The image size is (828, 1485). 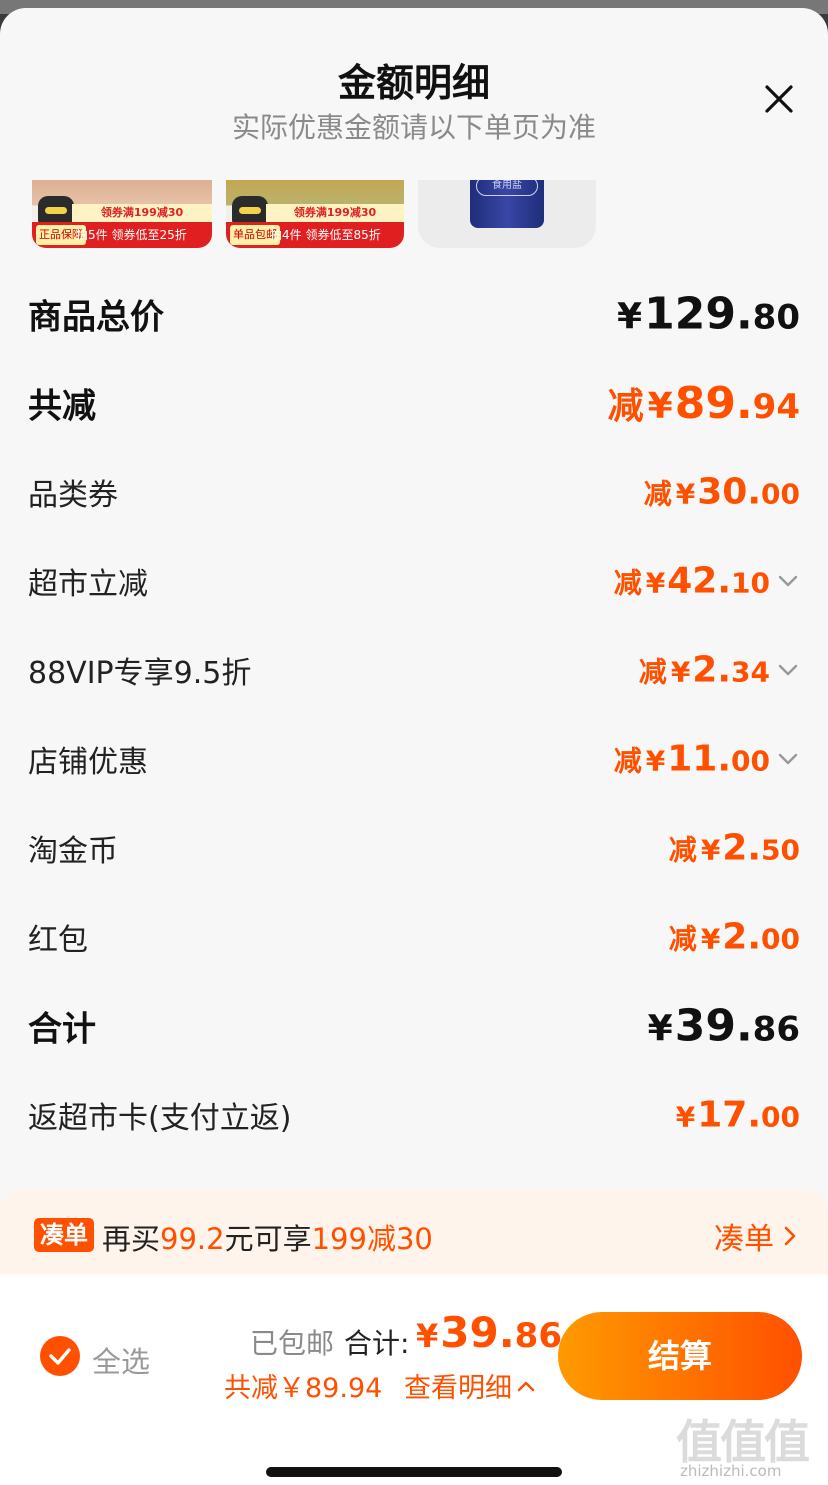 What do you see at coordinates (88, 762) in the screenshot?
I see `row-label: 店铺优惠` at bounding box center [88, 762].